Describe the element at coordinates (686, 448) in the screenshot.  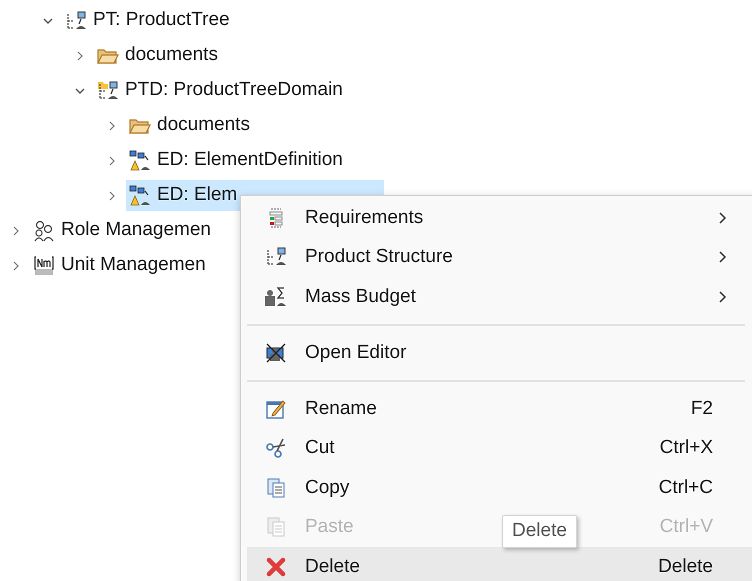
I see `shortcut-label: Ctrl+X` at that location.